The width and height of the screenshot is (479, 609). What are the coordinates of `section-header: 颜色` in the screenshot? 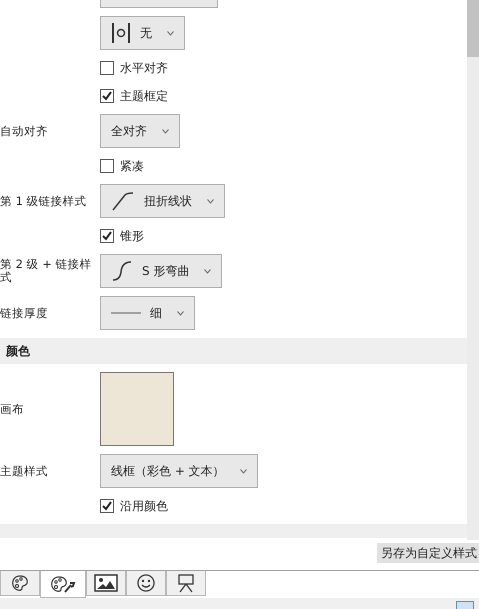 It's located at (233, 351).